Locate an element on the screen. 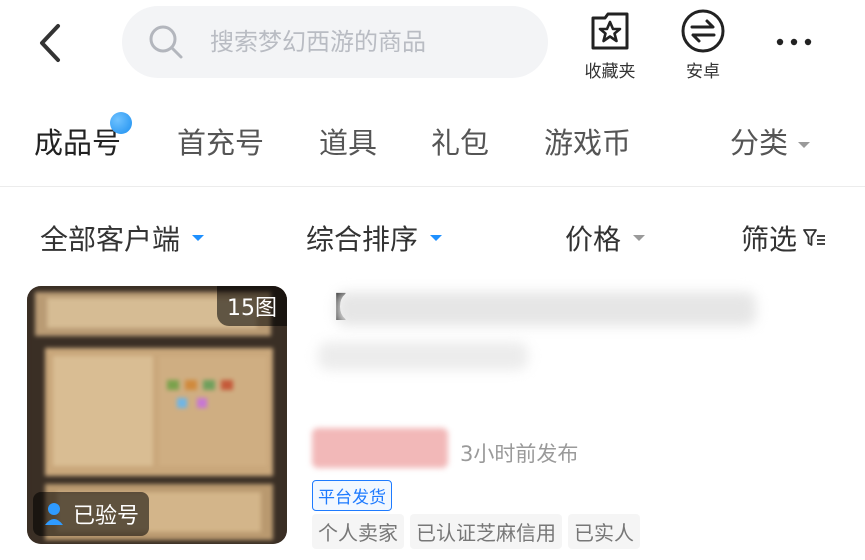 This screenshot has height=560, width=865. platform-switch-button: 安卓 is located at coordinates (703, 45).